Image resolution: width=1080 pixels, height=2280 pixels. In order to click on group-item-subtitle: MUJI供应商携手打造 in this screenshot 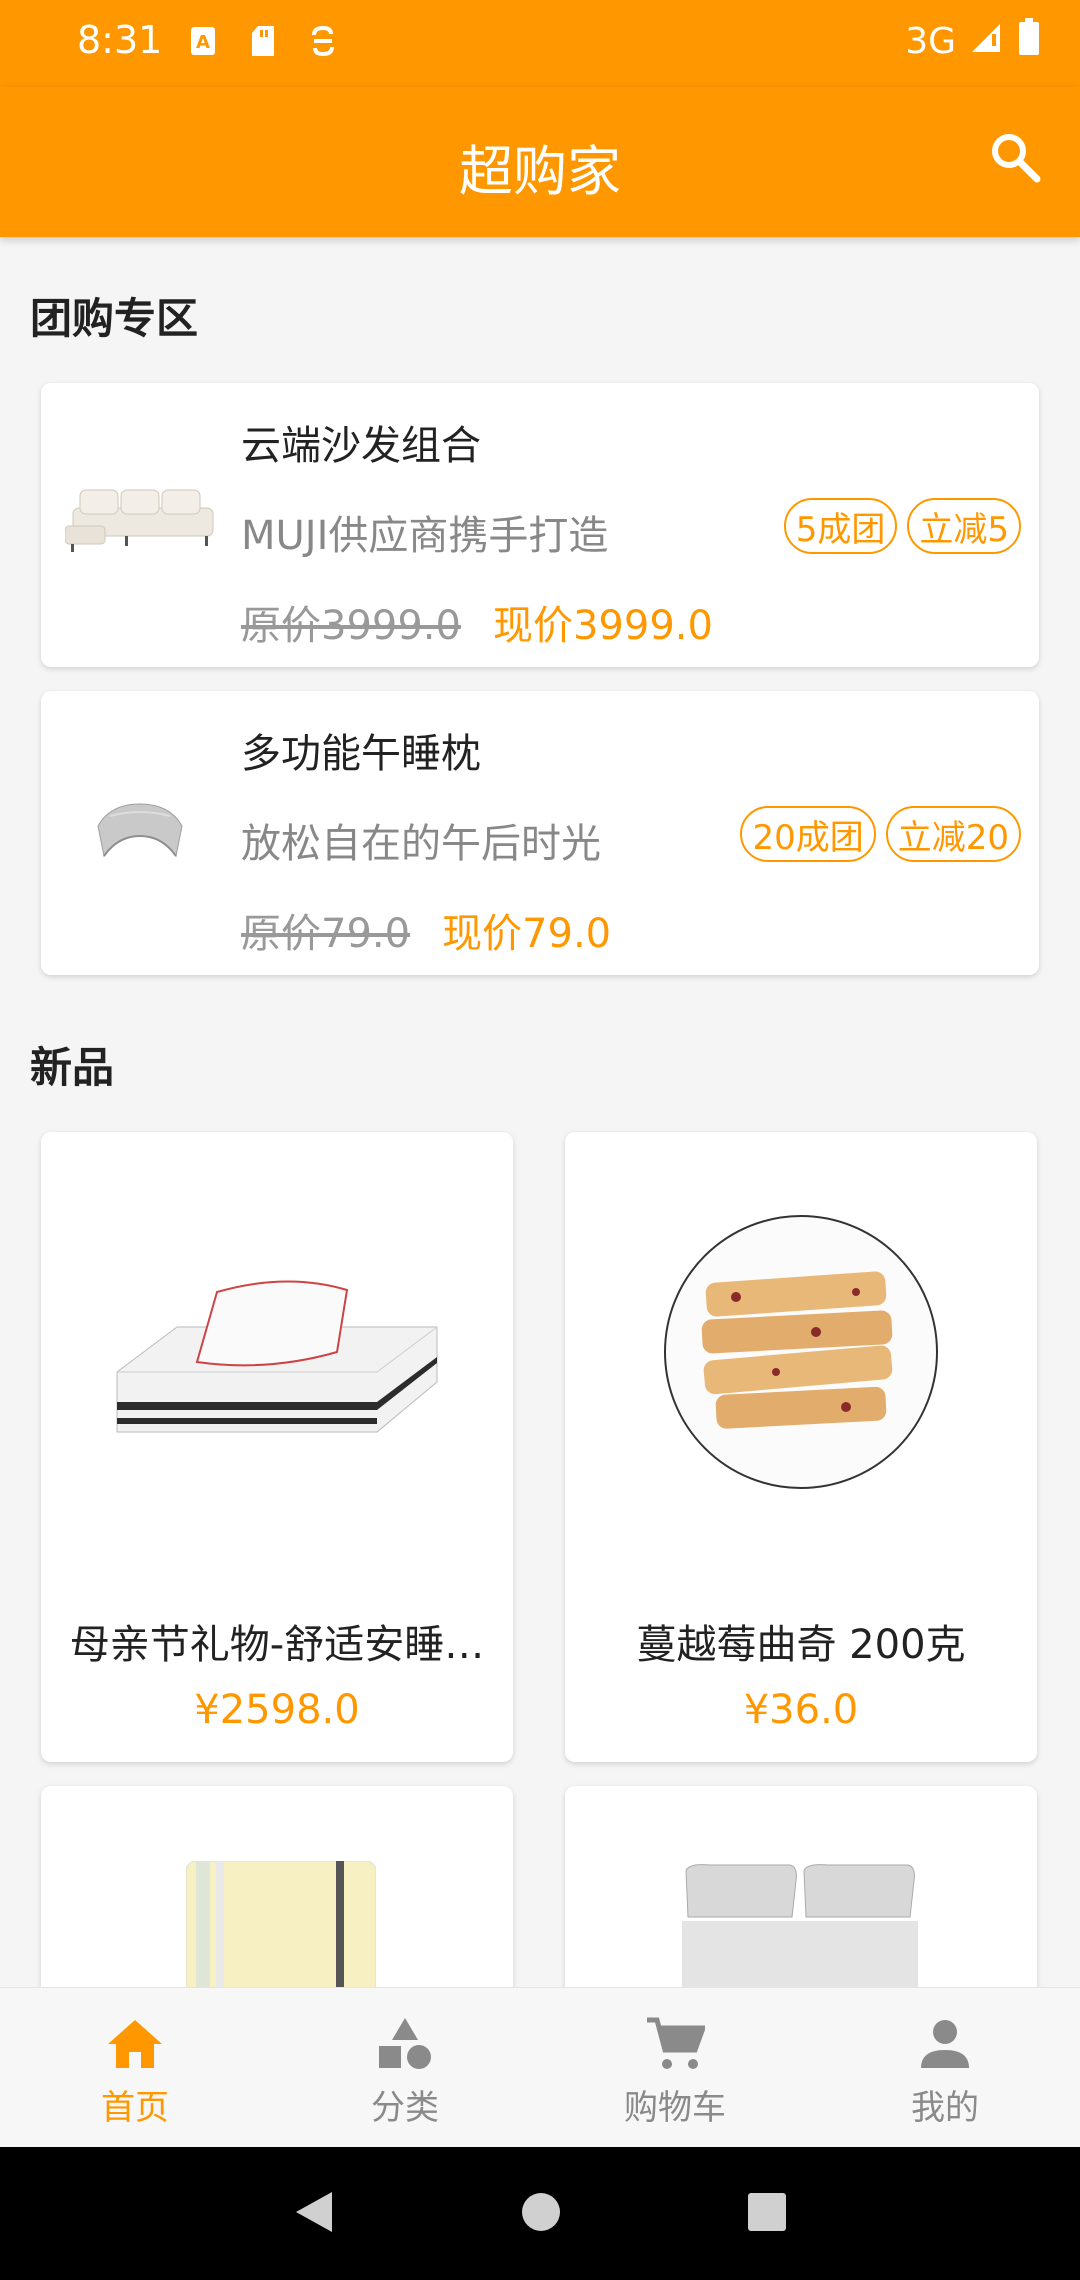, I will do `click(425, 536)`.